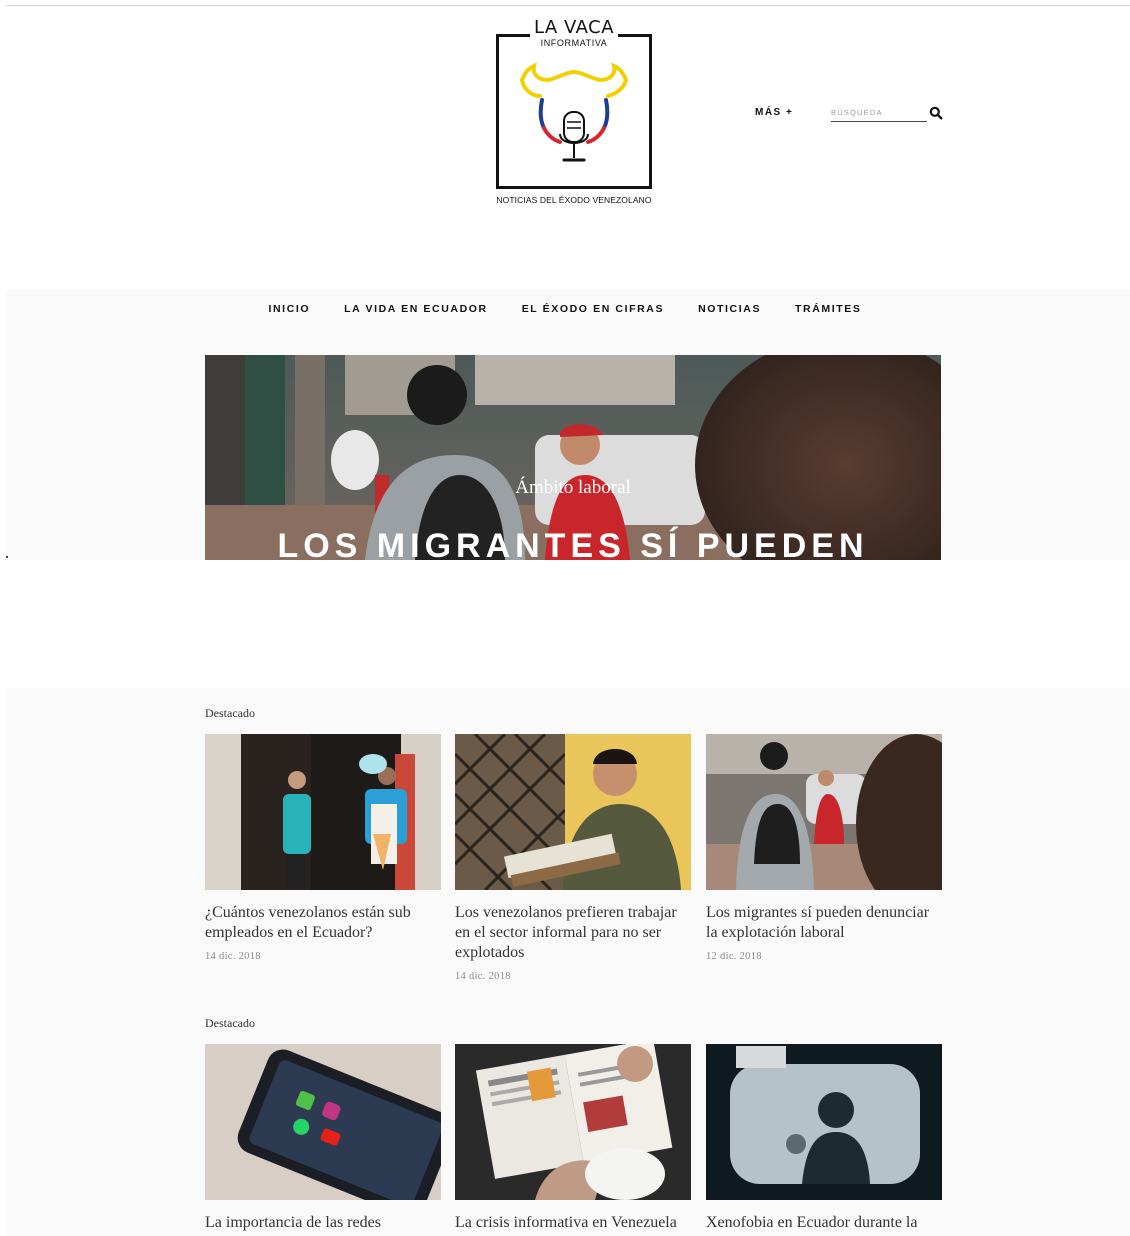  I want to click on nav-item-tramites: TRÁMITES, so click(828, 309).